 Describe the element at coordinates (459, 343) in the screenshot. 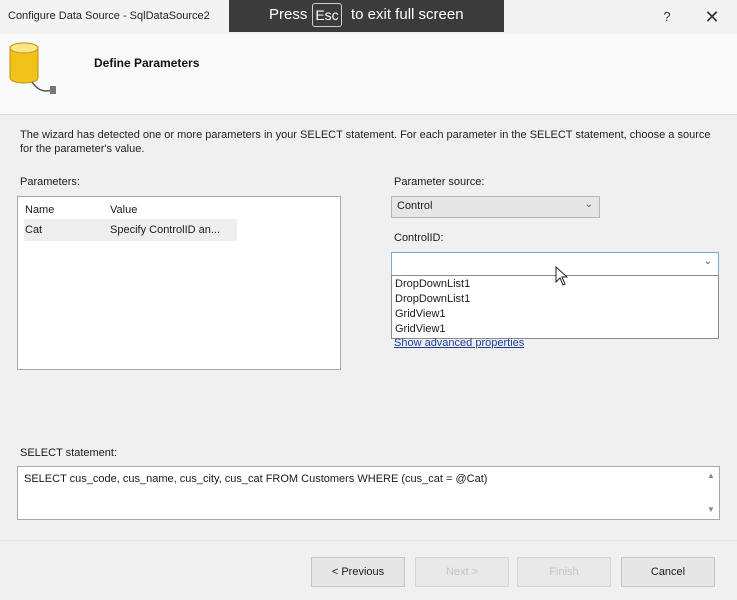

I see `show-advanced-properties-link: Show advanced properties` at that location.